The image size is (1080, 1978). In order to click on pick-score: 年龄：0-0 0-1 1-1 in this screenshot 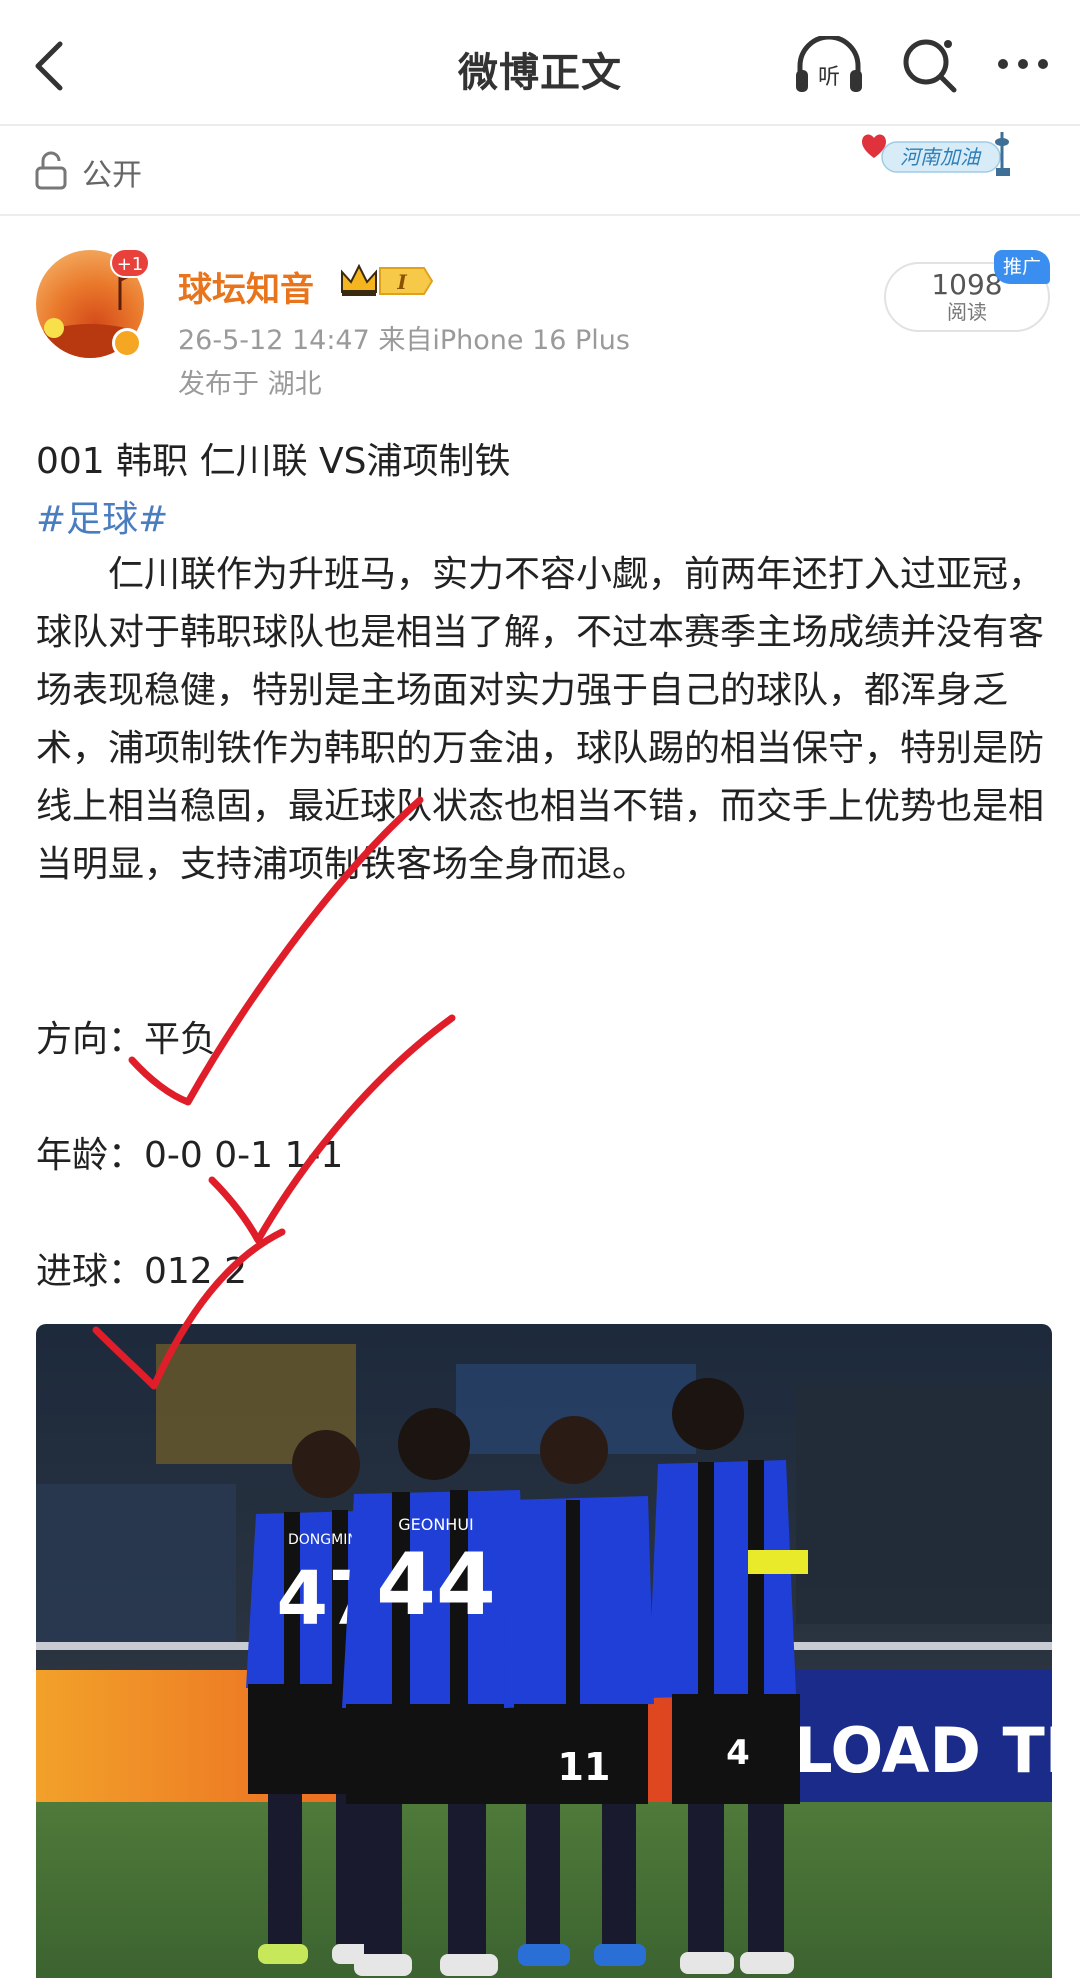, I will do `click(190, 1155)`.